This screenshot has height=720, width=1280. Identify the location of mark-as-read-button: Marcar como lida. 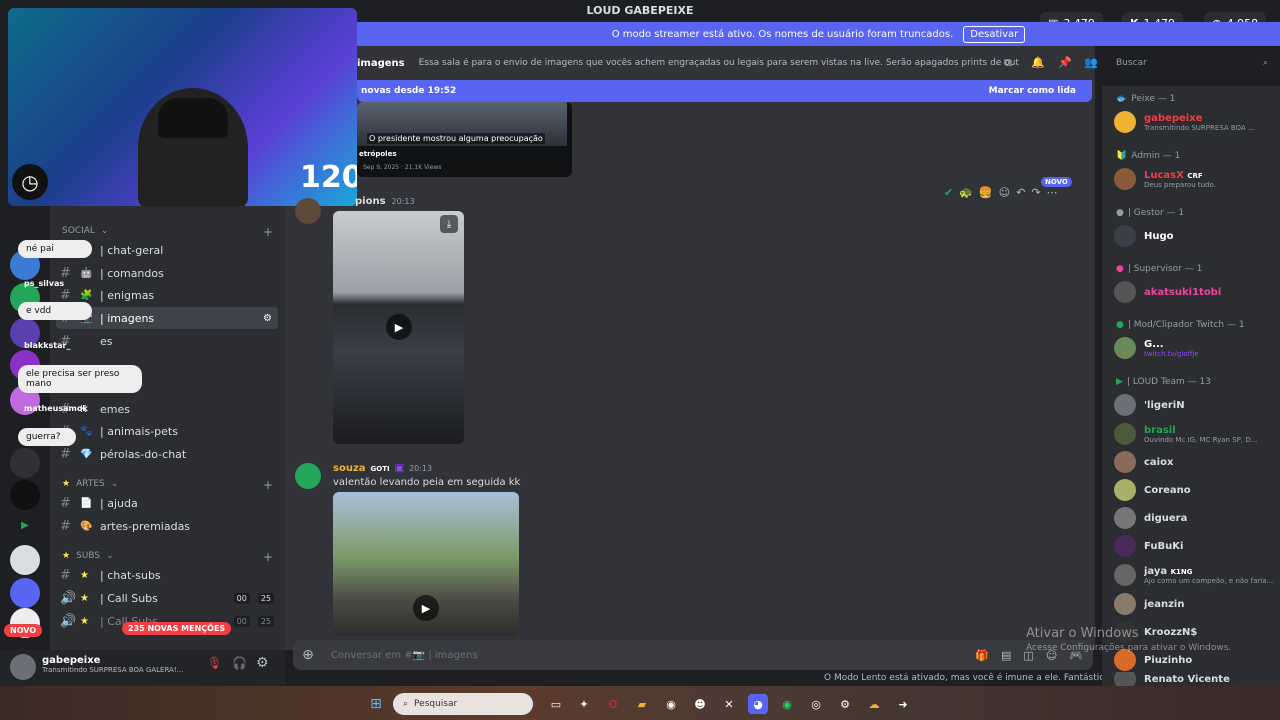
(1032, 91).